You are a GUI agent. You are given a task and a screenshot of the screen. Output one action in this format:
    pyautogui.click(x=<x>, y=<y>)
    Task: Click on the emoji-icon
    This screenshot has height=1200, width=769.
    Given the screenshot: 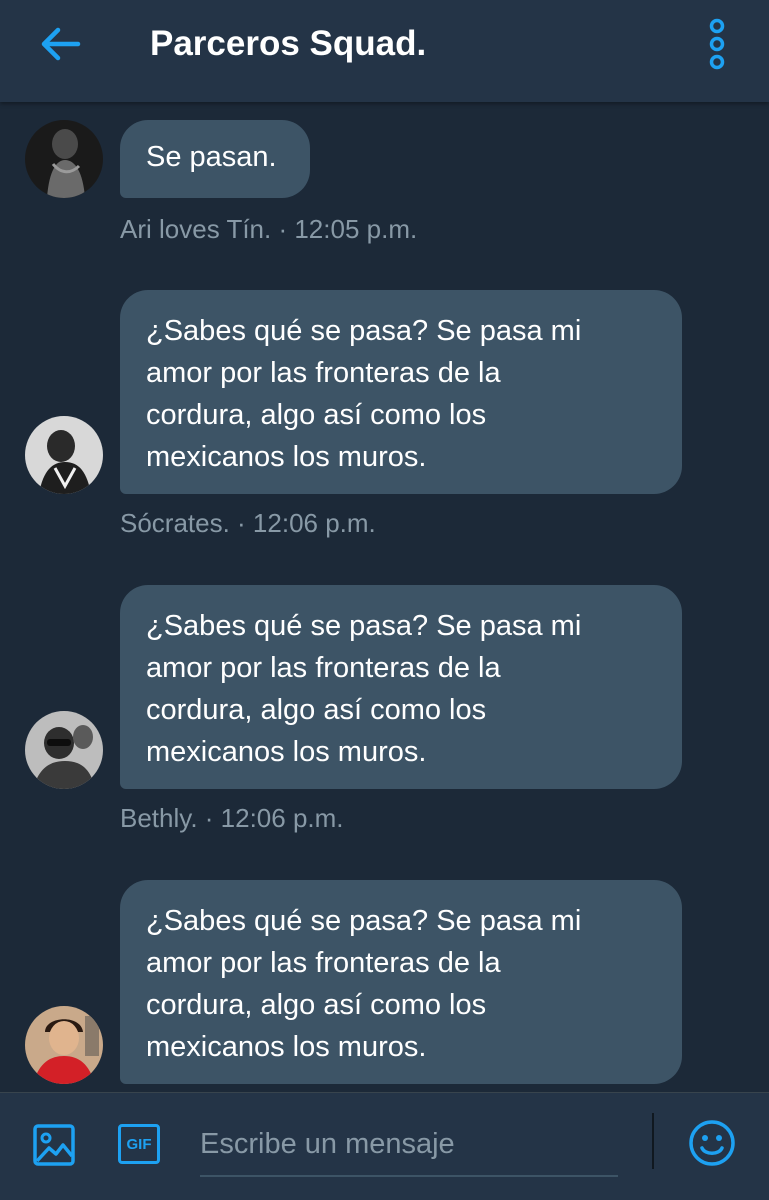 What is the action you would take?
    pyautogui.click(x=712, y=1143)
    